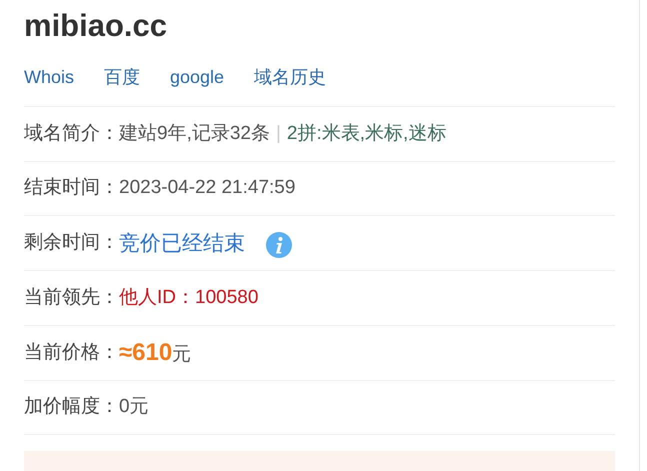  Describe the element at coordinates (49, 77) in the screenshot. I see `nav-link: Whois` at that location.